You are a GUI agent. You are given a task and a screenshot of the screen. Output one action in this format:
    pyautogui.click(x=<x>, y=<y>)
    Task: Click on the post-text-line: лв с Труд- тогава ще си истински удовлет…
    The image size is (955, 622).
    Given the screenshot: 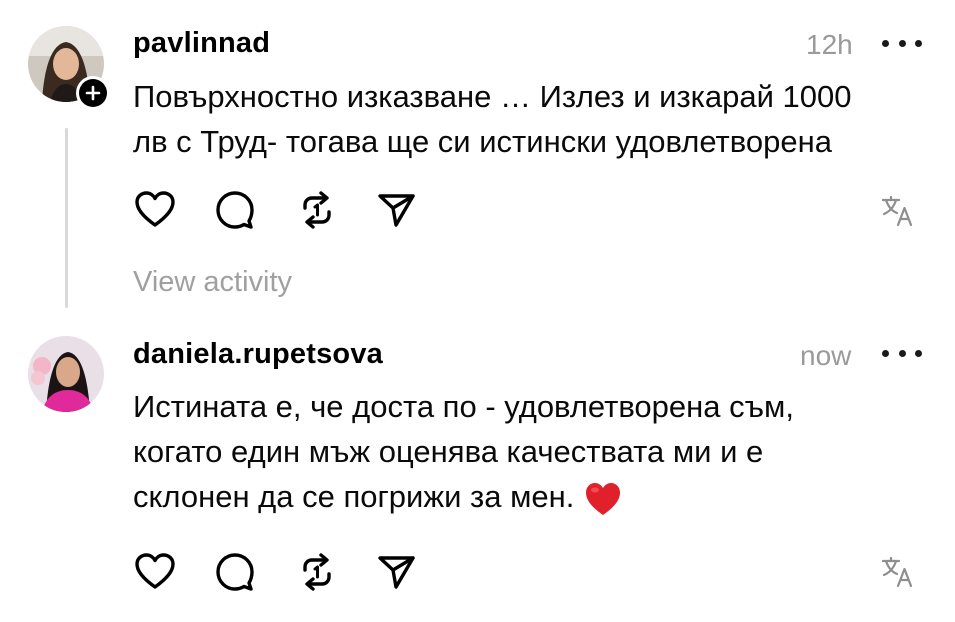 What is the action you would take?
    pyautogui.click(x=482, y=141)
    